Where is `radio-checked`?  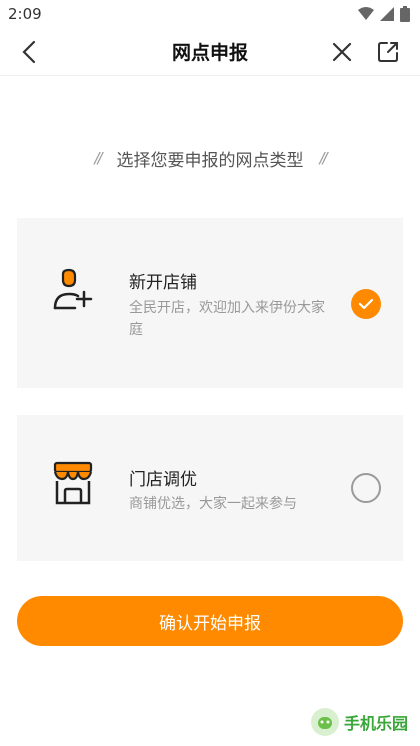
radio-checked is located at coordinates (366, 304).